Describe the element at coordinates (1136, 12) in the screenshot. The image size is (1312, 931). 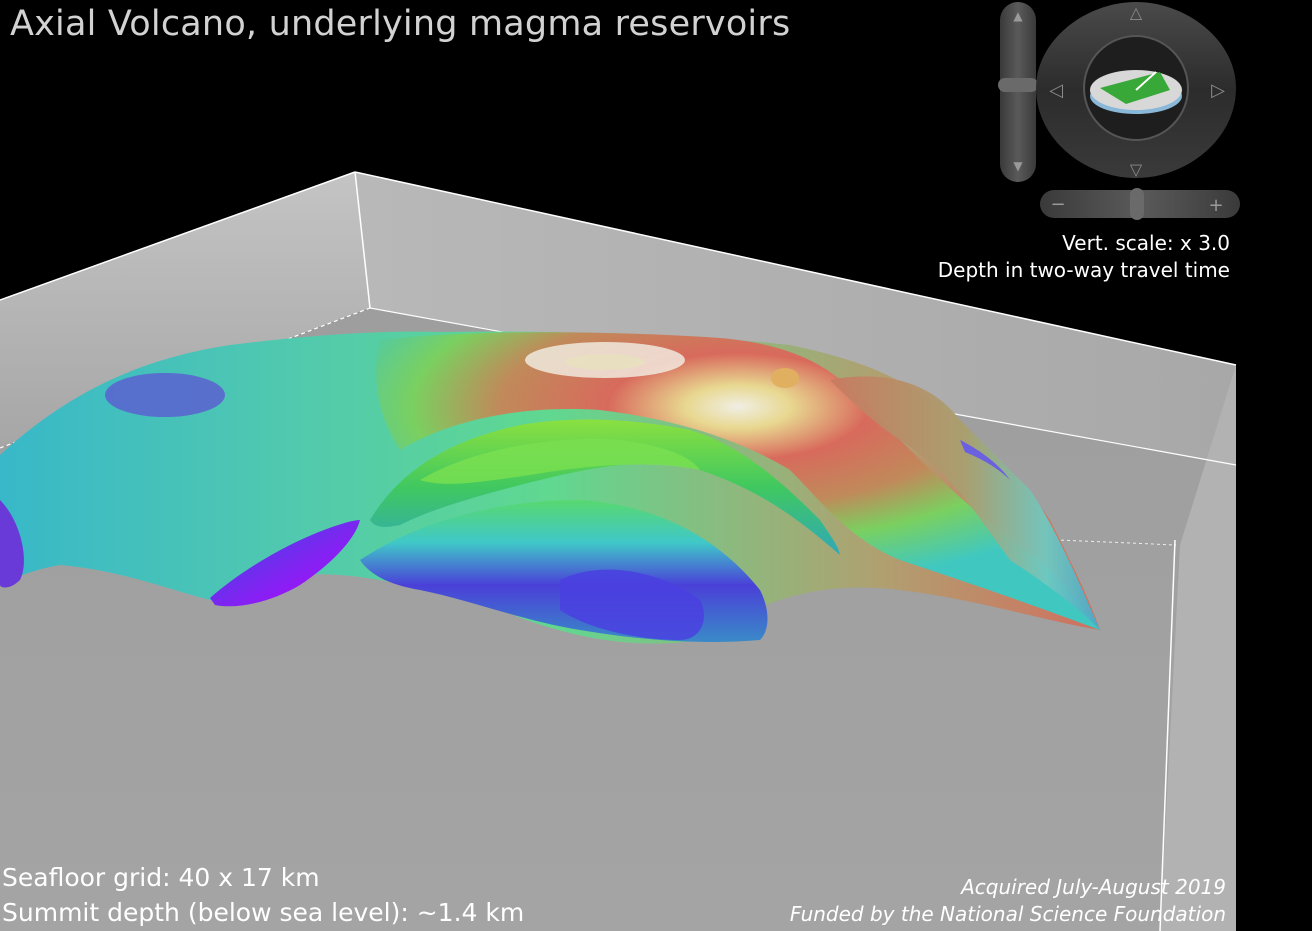
I see `rotate-up-icon: △` at that location.